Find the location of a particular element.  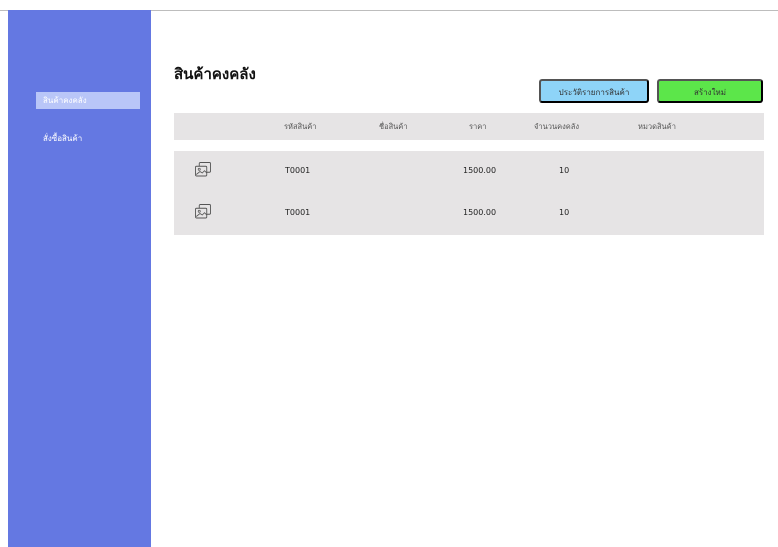

create-new-button: สร้างใหม่ is located at coordinates (710, 91).